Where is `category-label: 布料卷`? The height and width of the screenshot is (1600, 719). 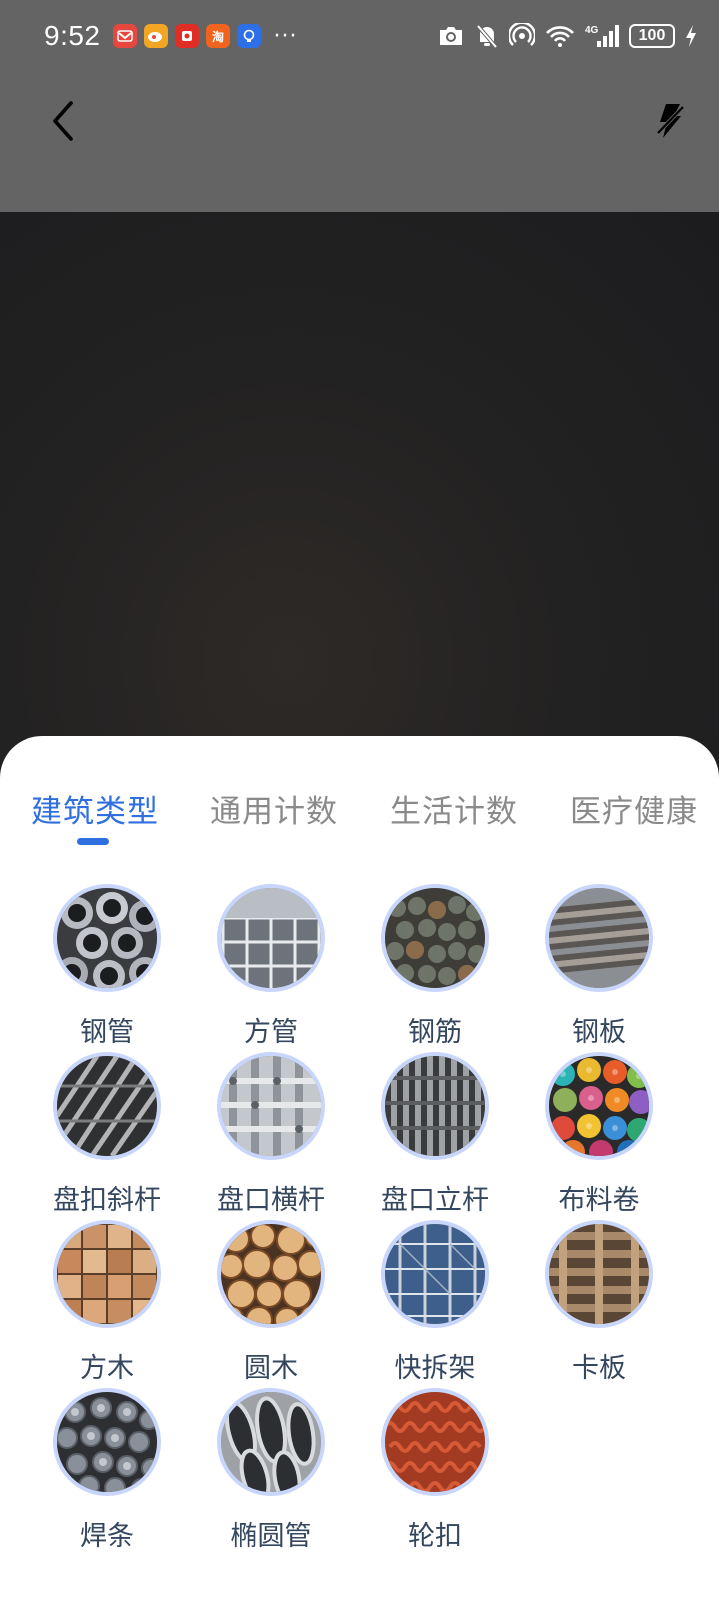 category-label: 布料卷 is located at coordinates (599, 1200).